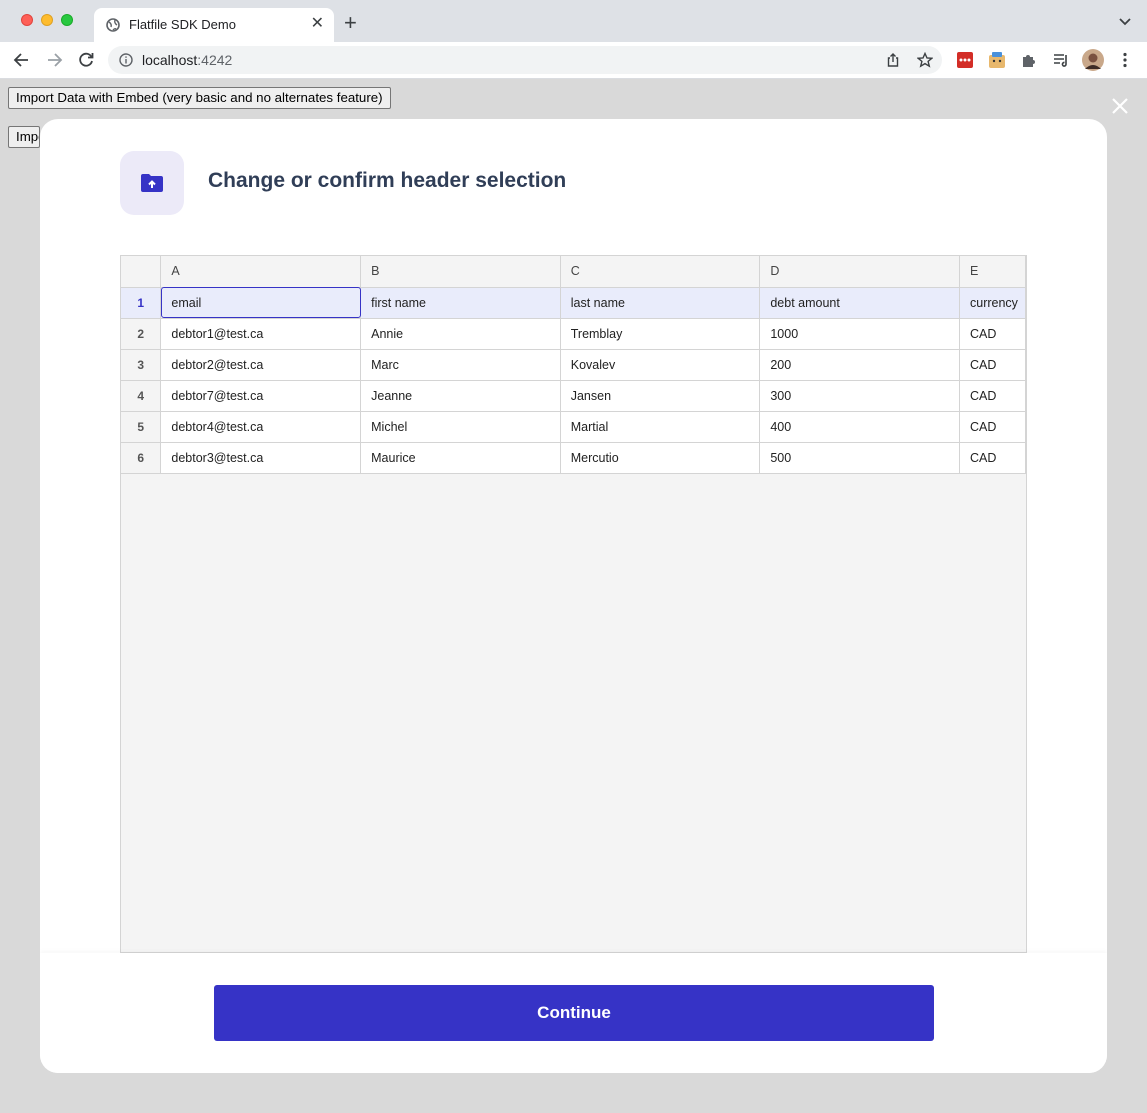 The image size is (1147, 1113). Describe the element at coordinates (460, 427) in the screenshot. I see `table-cell: Michel` at that location.